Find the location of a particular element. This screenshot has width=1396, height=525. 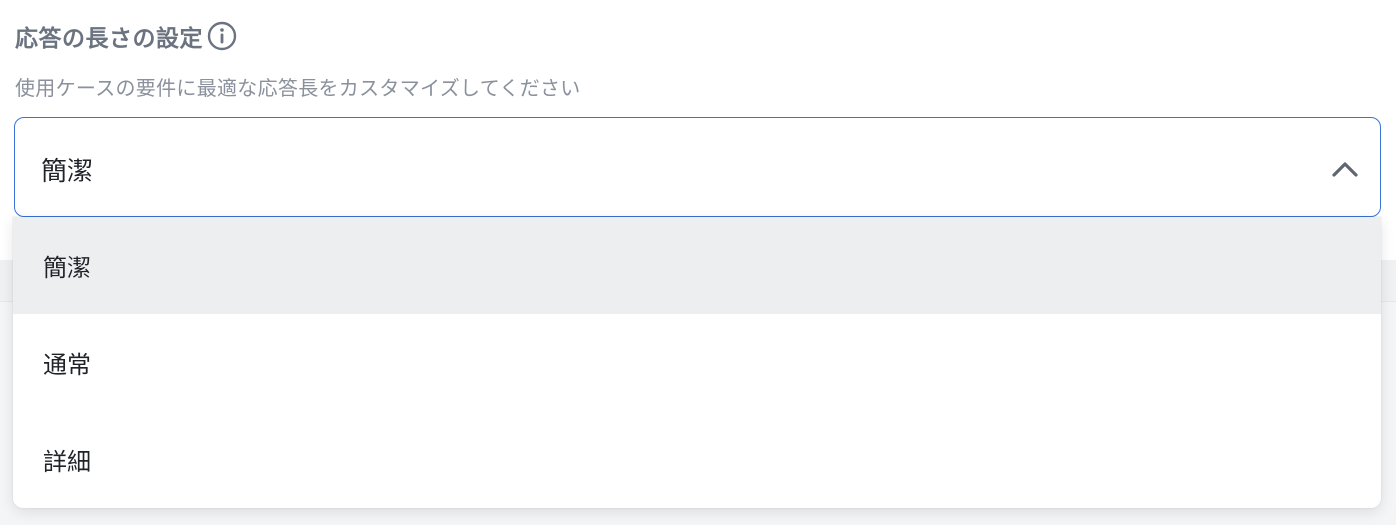

option-label: 簡潔 is located at coordinates (67, 268).